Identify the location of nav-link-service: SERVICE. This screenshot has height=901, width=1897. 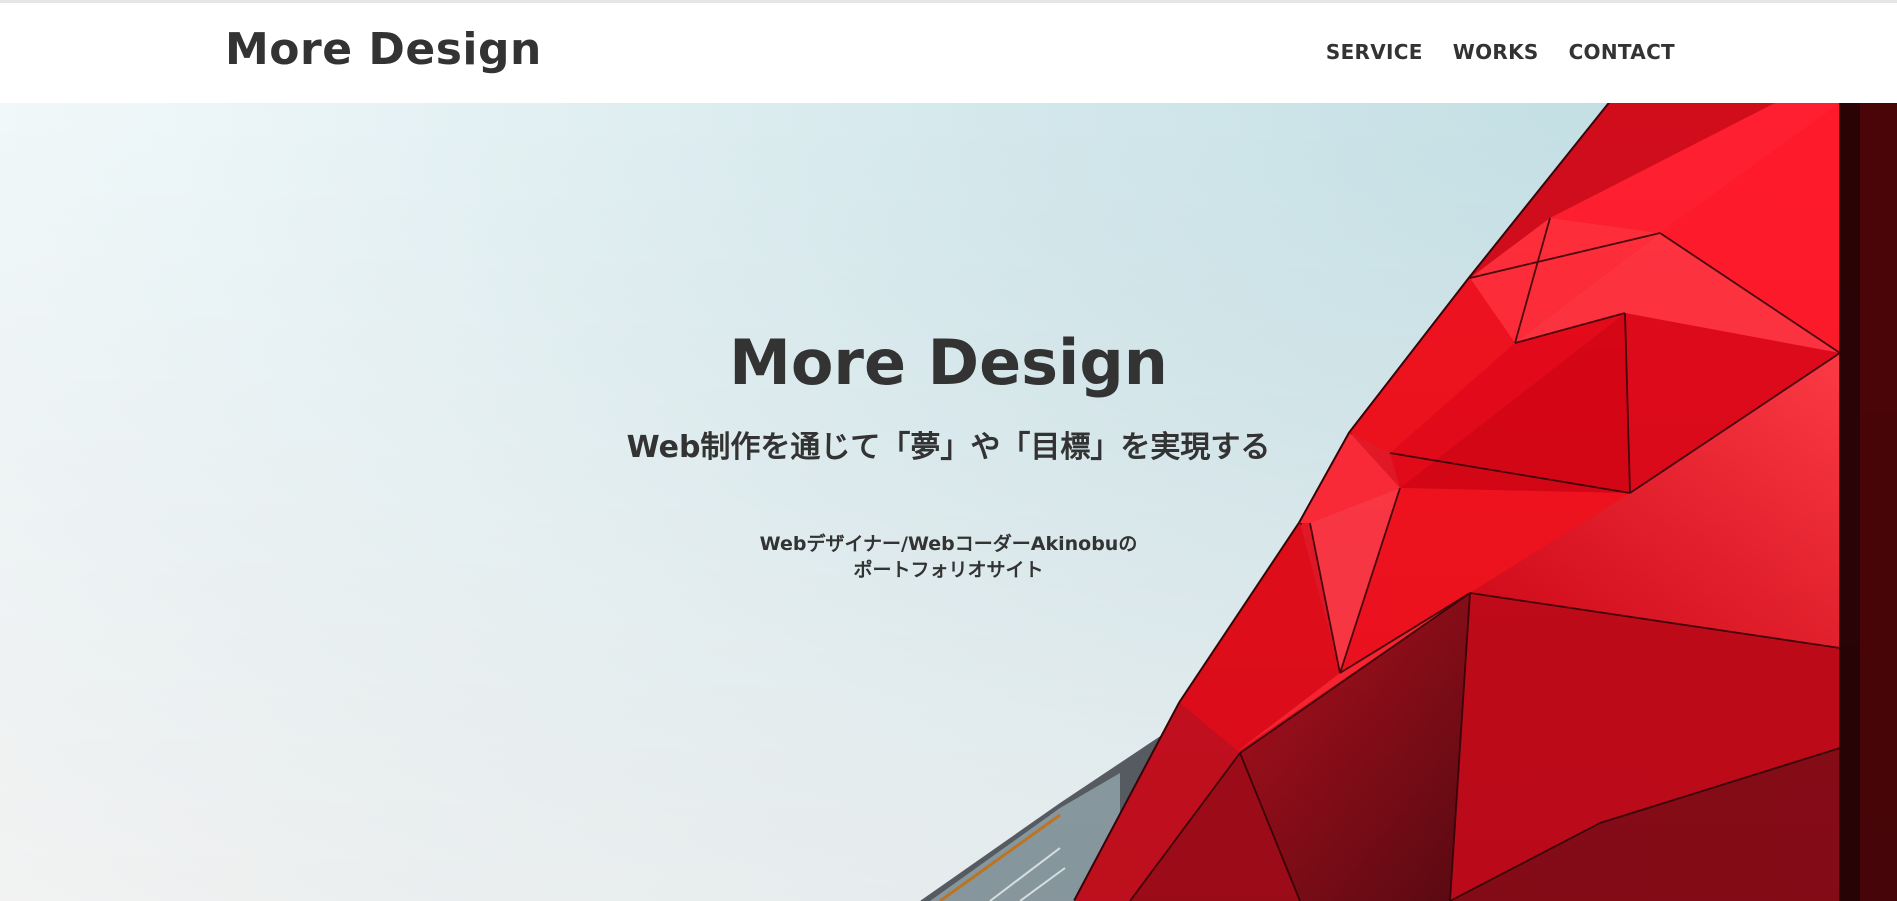
(1374, 52).